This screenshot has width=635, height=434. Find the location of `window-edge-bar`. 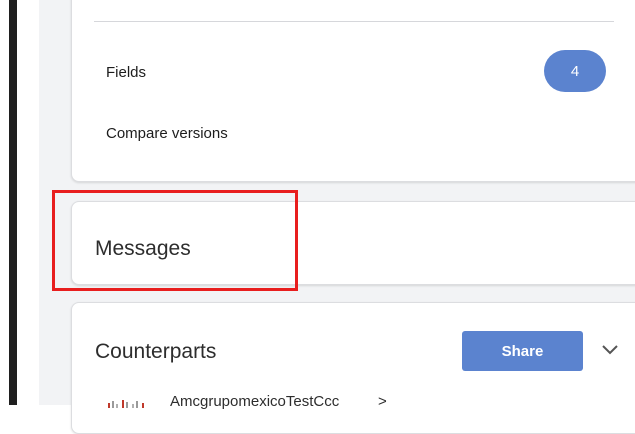

window-edge-bar is located at coordinates (13, 202).